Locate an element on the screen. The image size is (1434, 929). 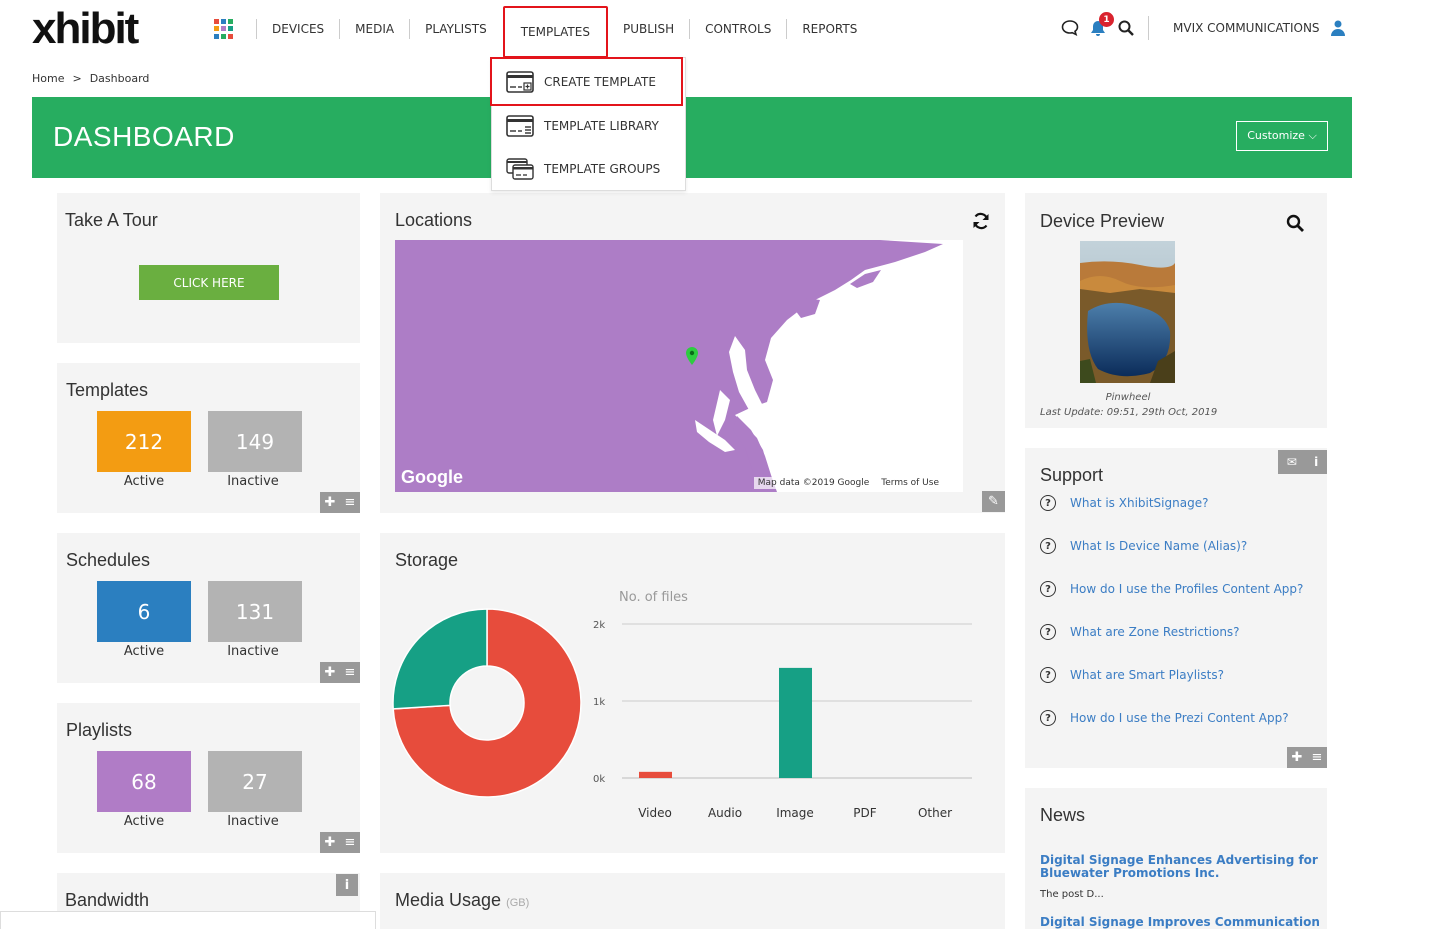
schedules-inactive-tile: 131 is located at coordinates (255, 611).